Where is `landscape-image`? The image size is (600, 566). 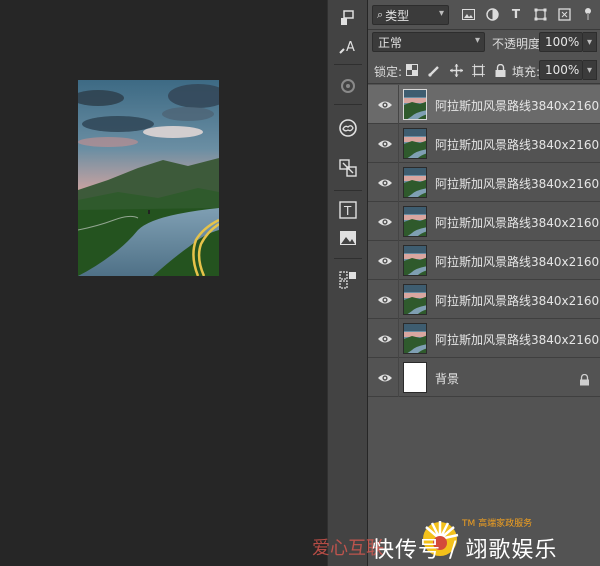
landscape-image is located at coordinates (148, 178).